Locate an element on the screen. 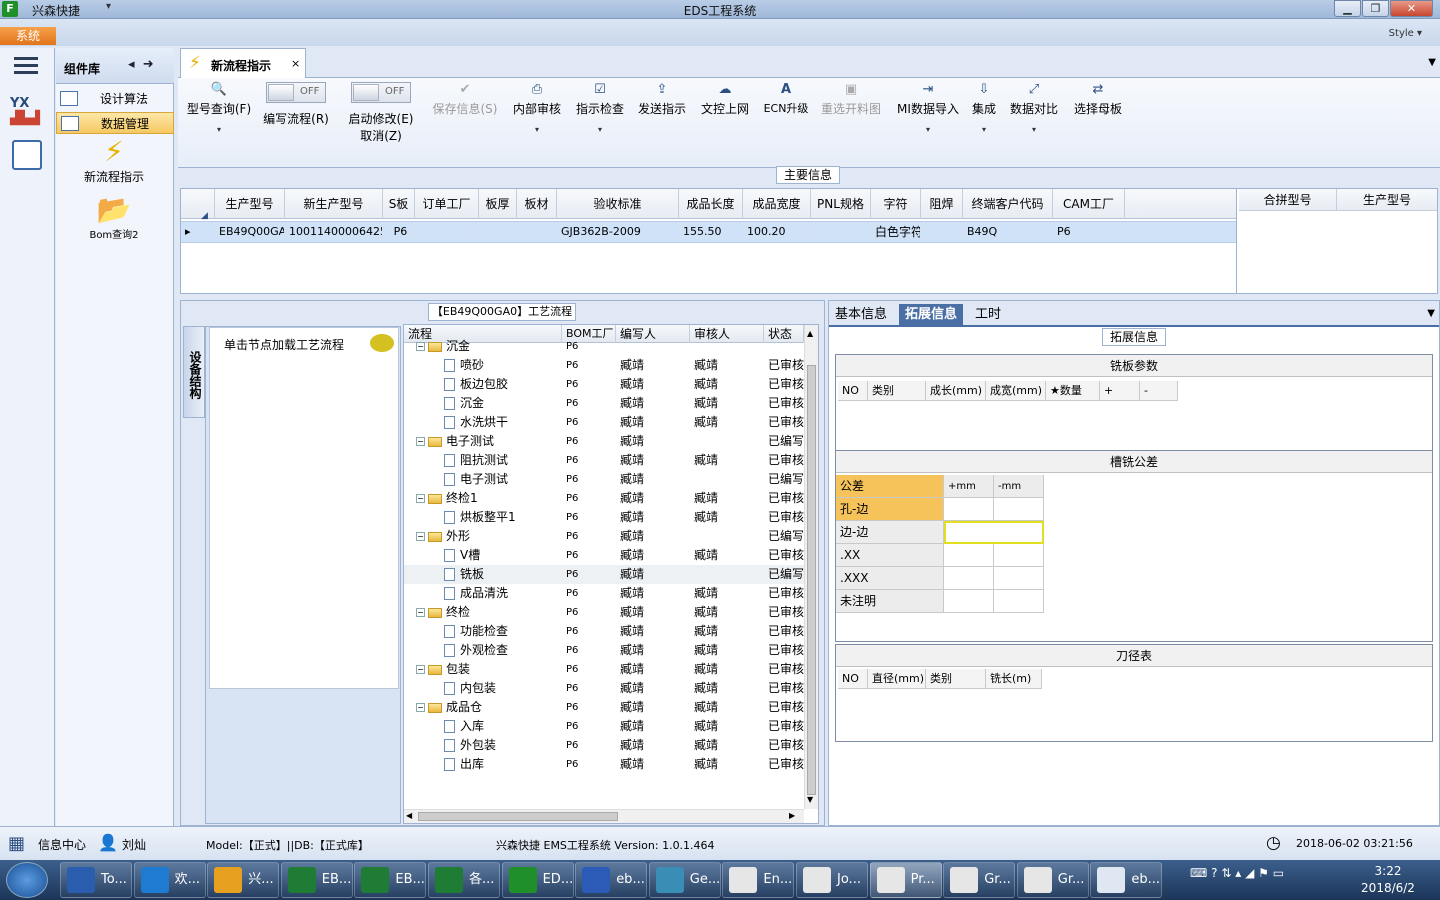  scroll-down-icon: ▼ is located at coordinates (810, 799).